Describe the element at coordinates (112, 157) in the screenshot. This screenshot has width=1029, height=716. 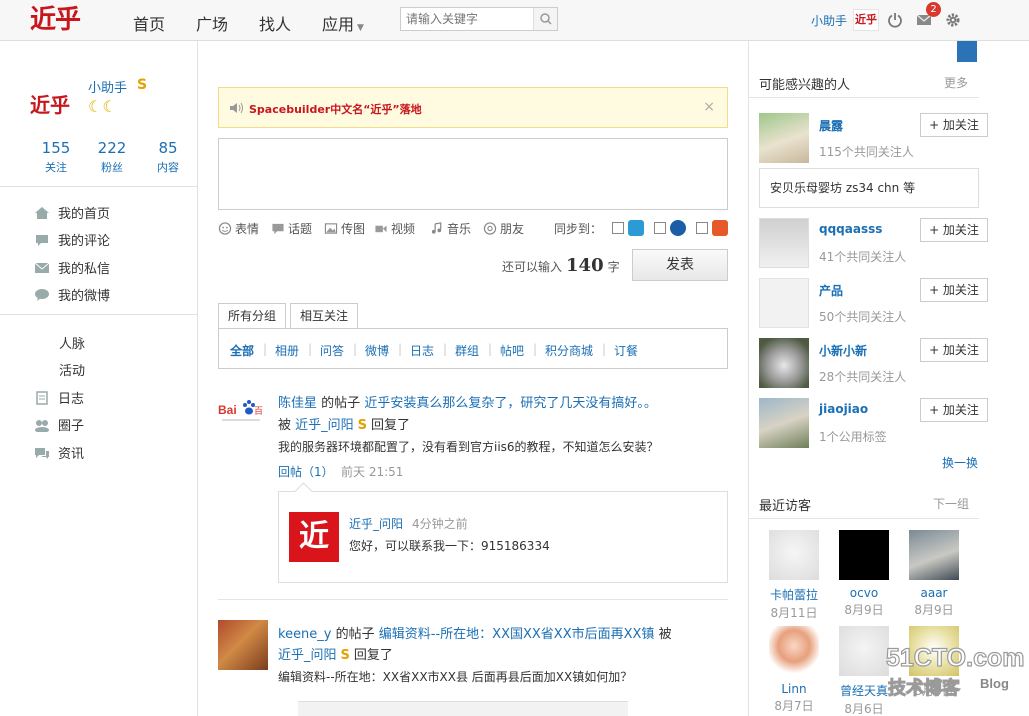
I see `stat-fans: 222 粉丝` at that location.